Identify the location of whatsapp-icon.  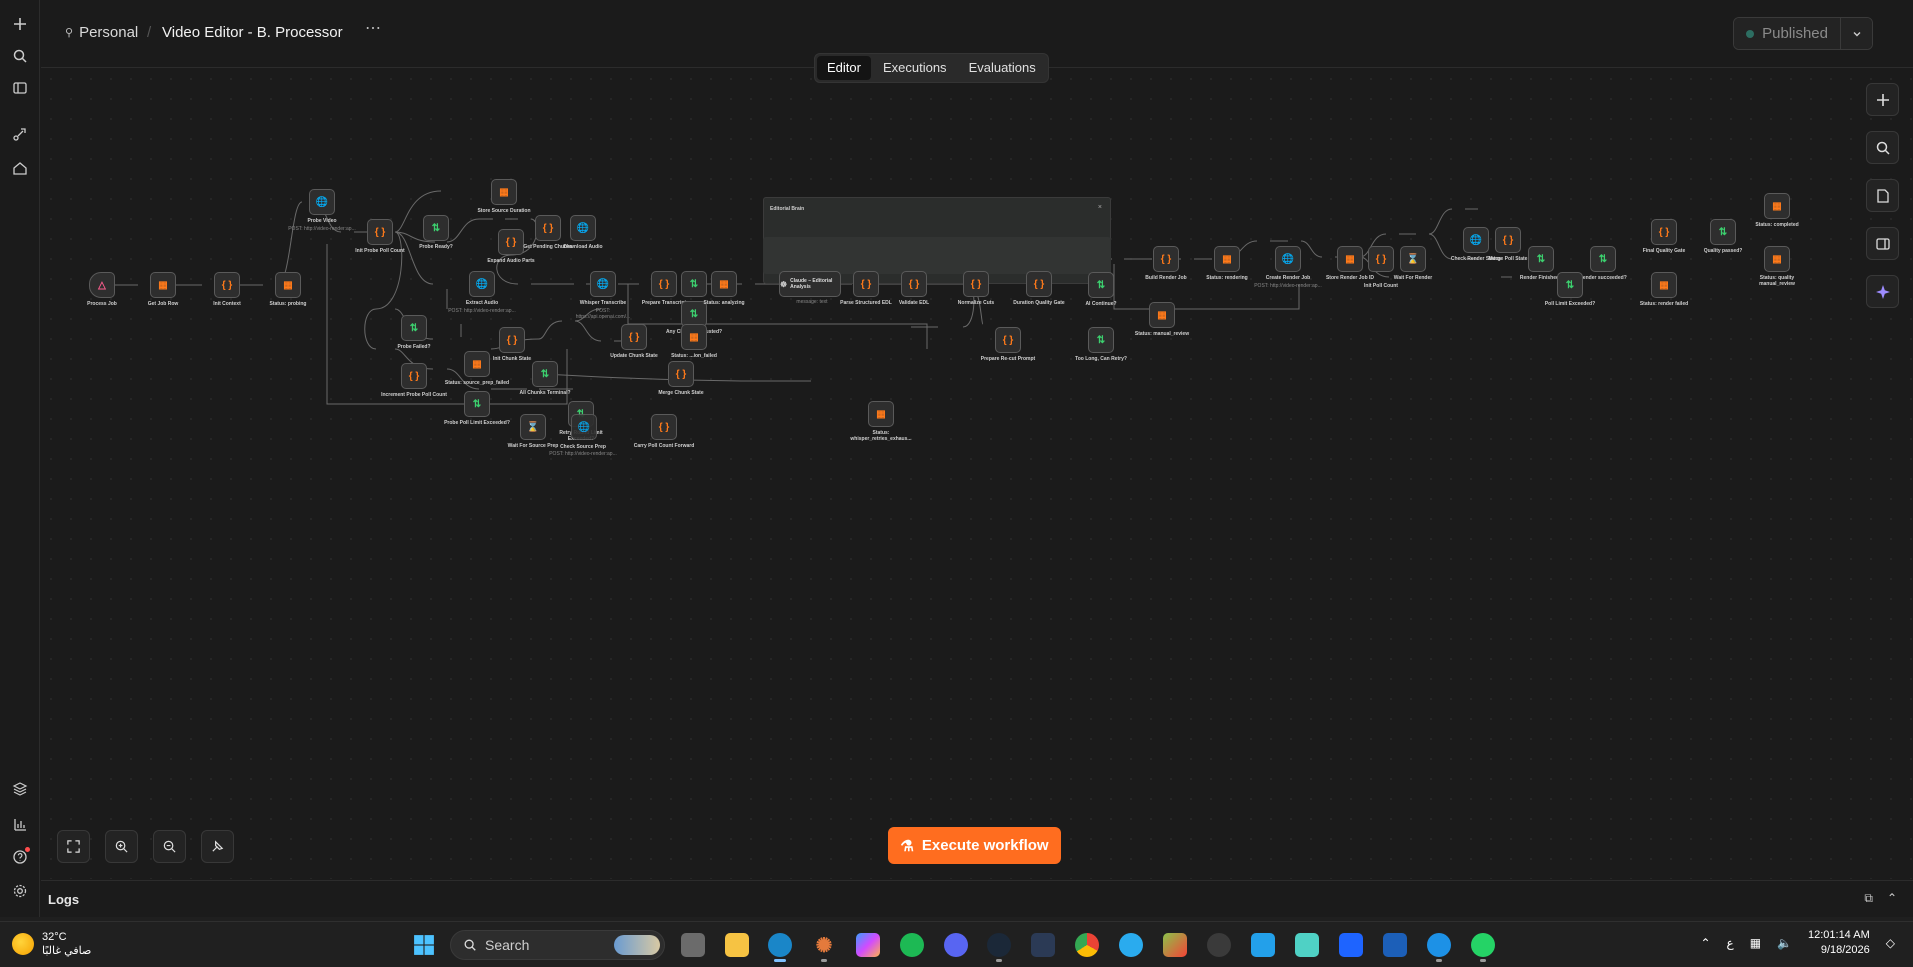
(1483, 947).